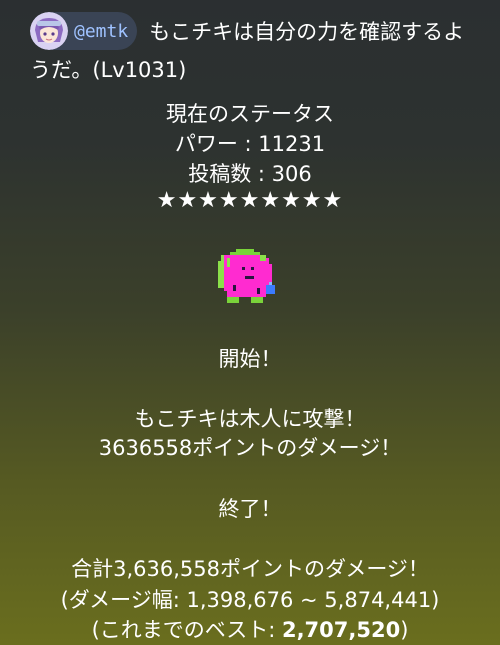  I want to click on battle-best-suffix: ), so click(404, 630).